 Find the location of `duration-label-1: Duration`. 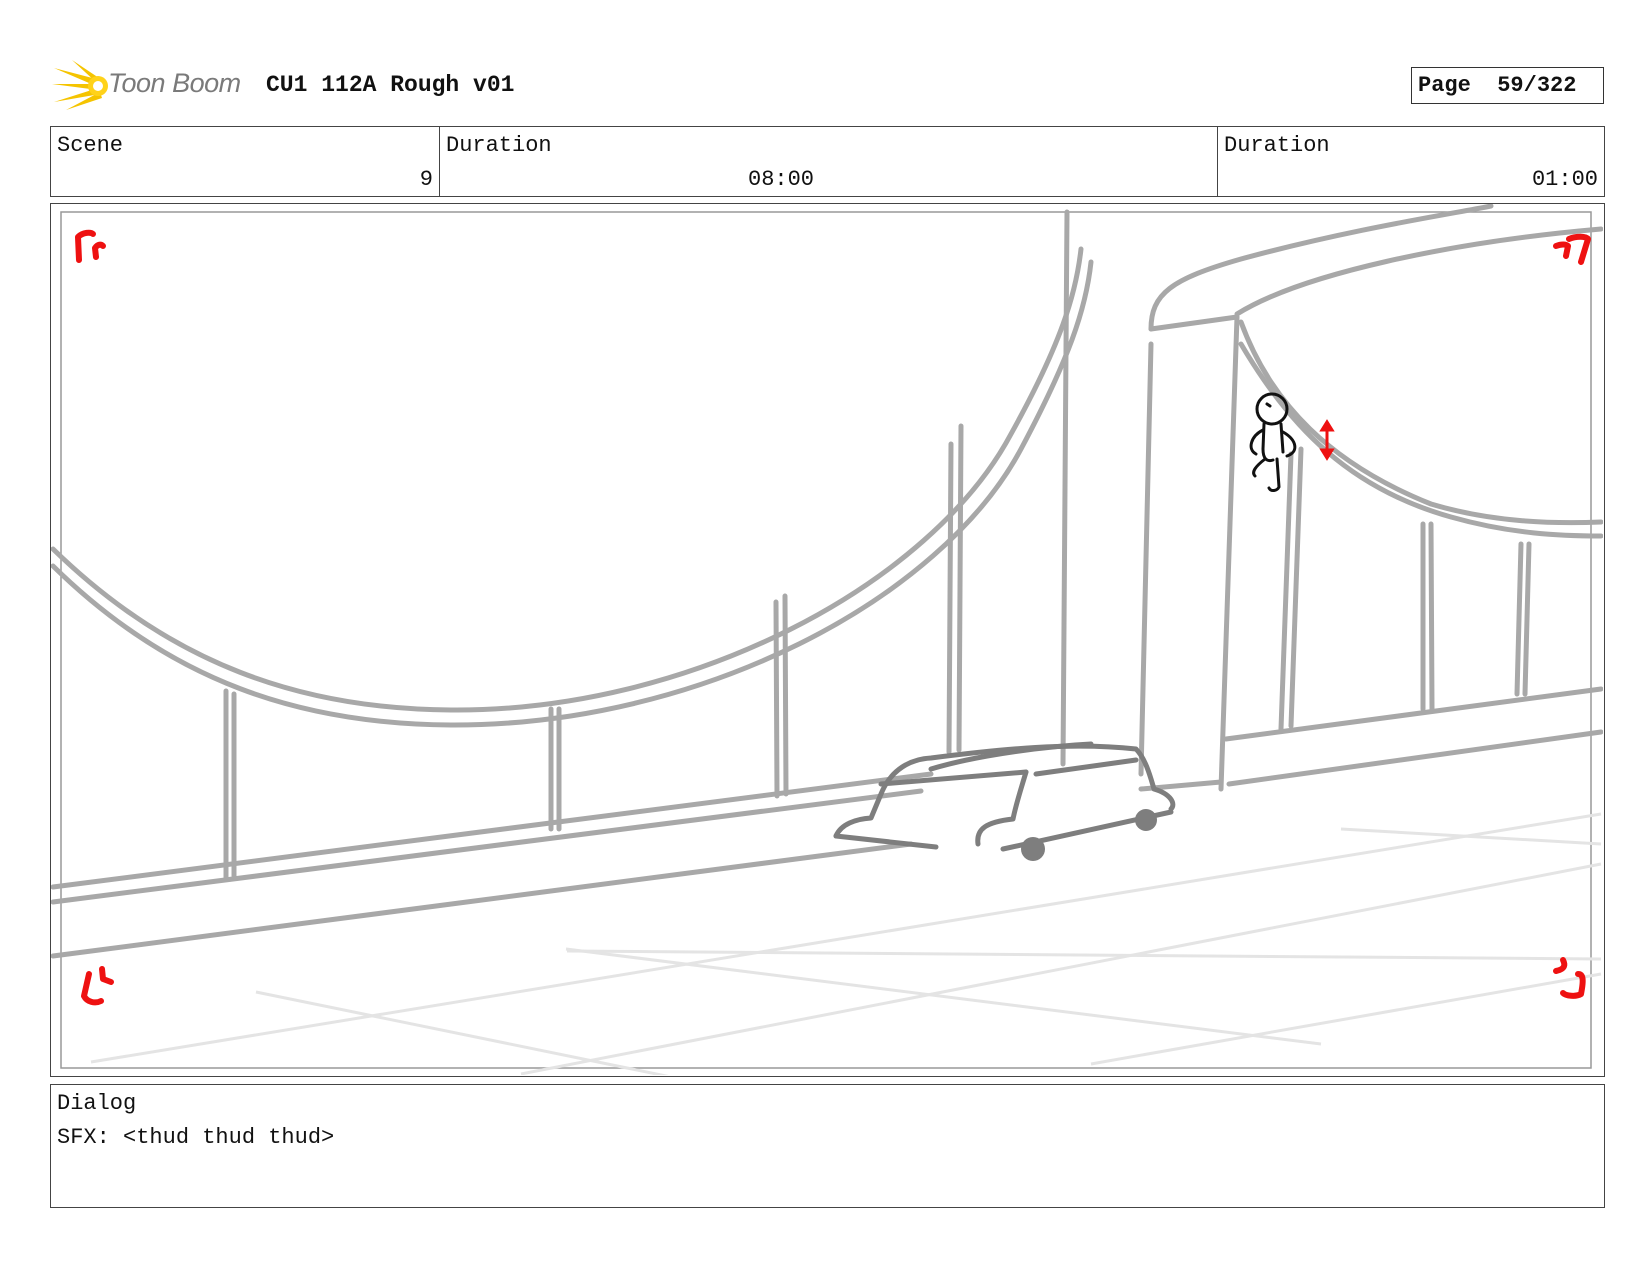

duration-label-1: Duration is located at coordinates (499, 145).